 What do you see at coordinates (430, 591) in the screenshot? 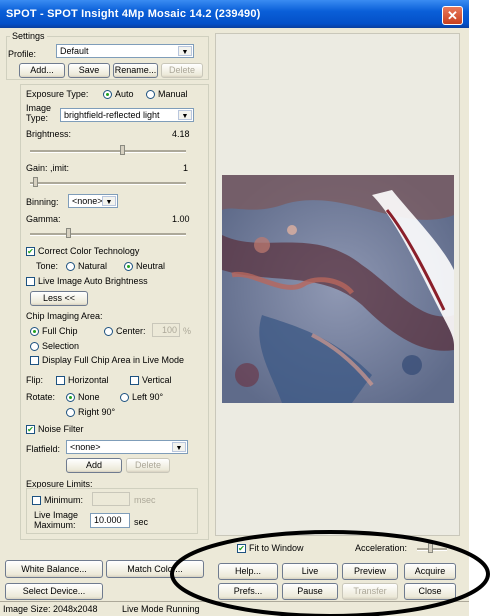
I see `close-button: Close` at bounding box center [430, 591].